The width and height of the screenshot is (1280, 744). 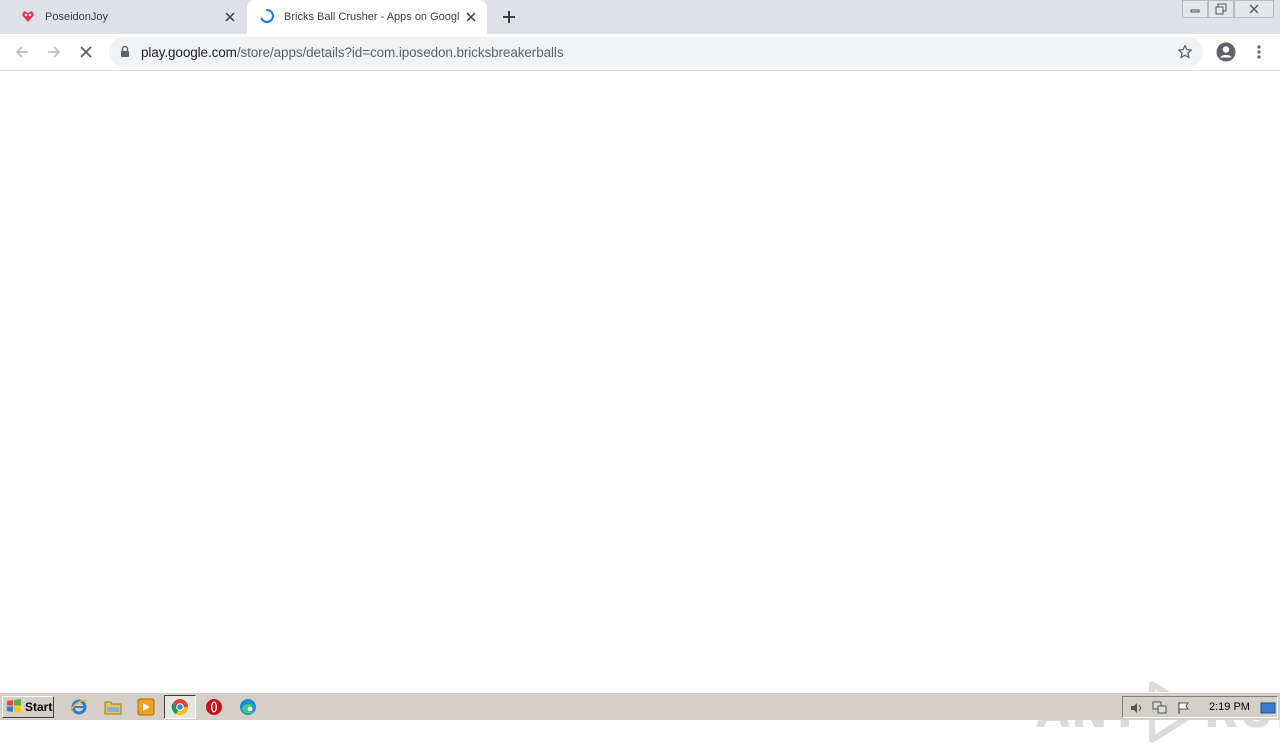 I want to click on taskbar: Start 2:19 PM, so click(x=640, y=706).